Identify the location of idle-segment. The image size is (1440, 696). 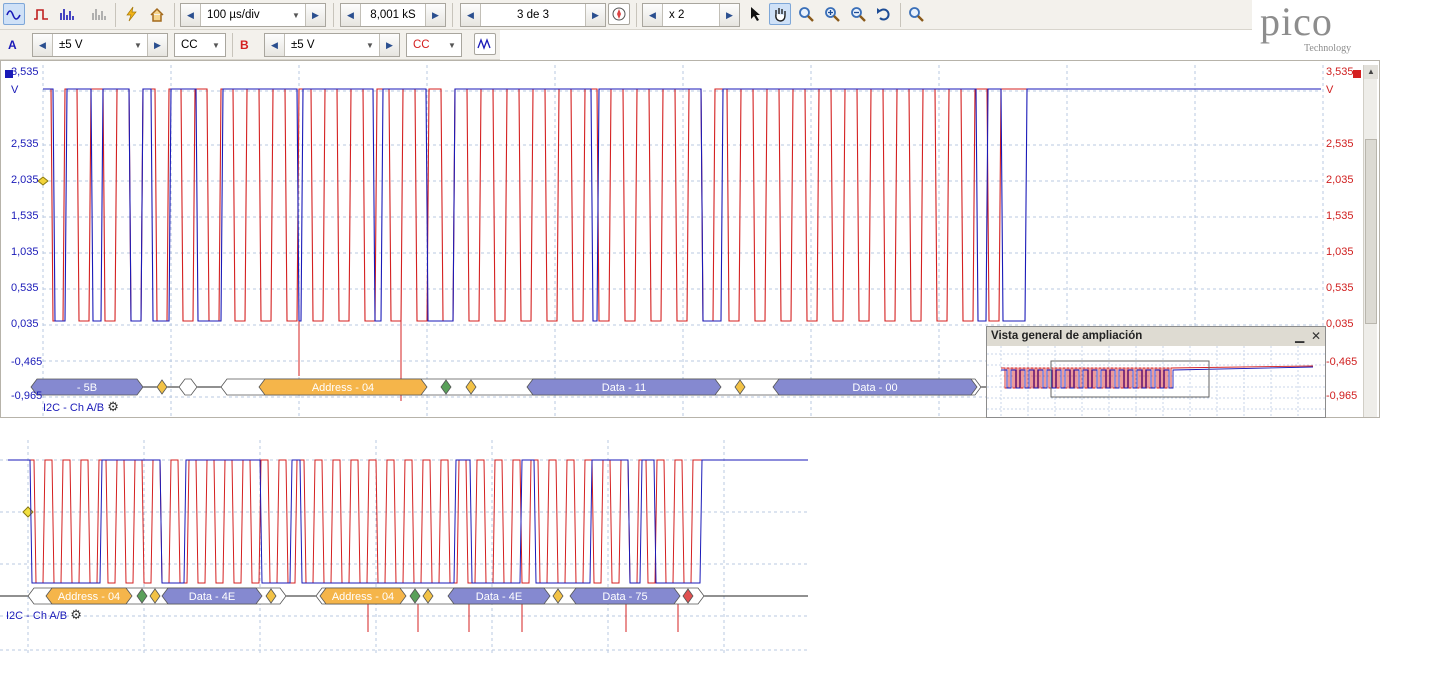
(188, 387).